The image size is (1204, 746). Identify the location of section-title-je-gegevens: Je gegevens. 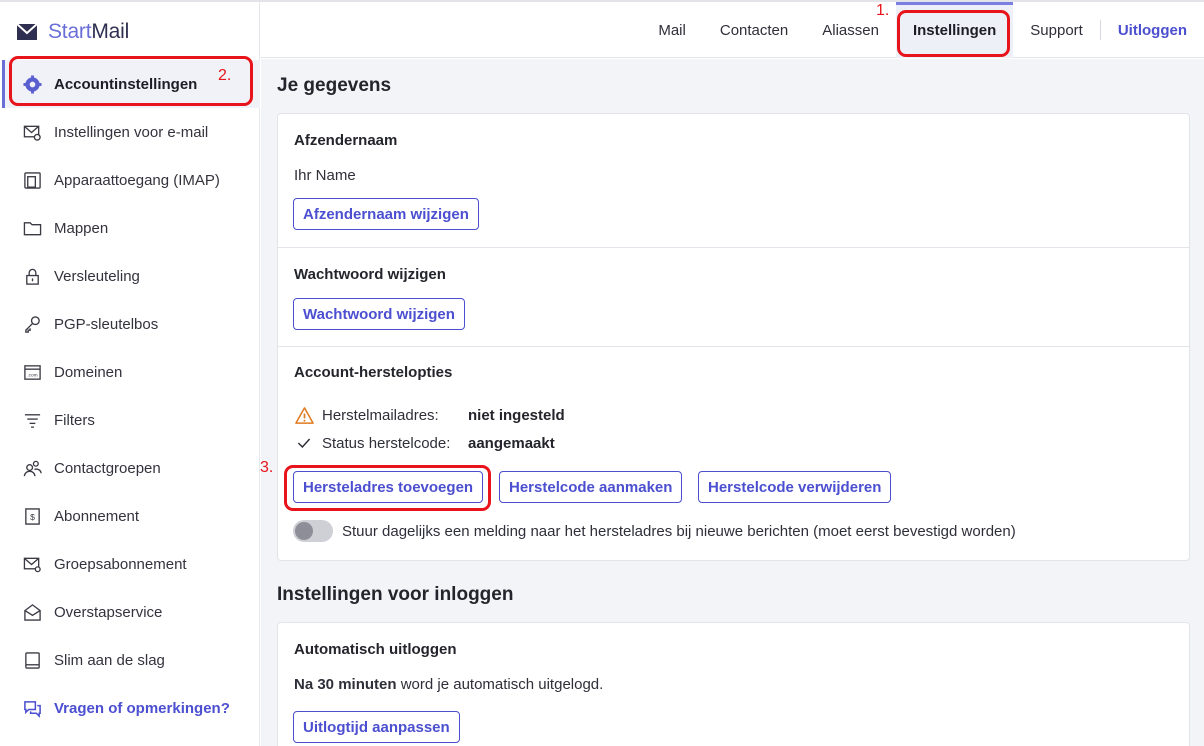
(334, 85).